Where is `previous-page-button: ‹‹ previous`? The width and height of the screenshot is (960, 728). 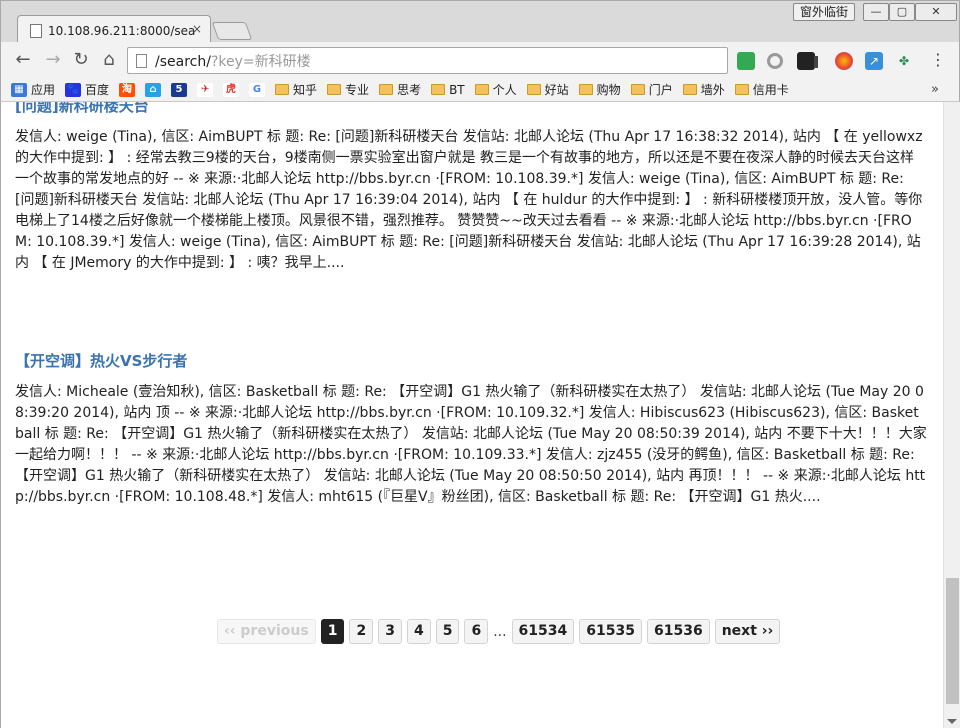 previous-page-button: ‹‹ previous is located at coordinates (266, 631).